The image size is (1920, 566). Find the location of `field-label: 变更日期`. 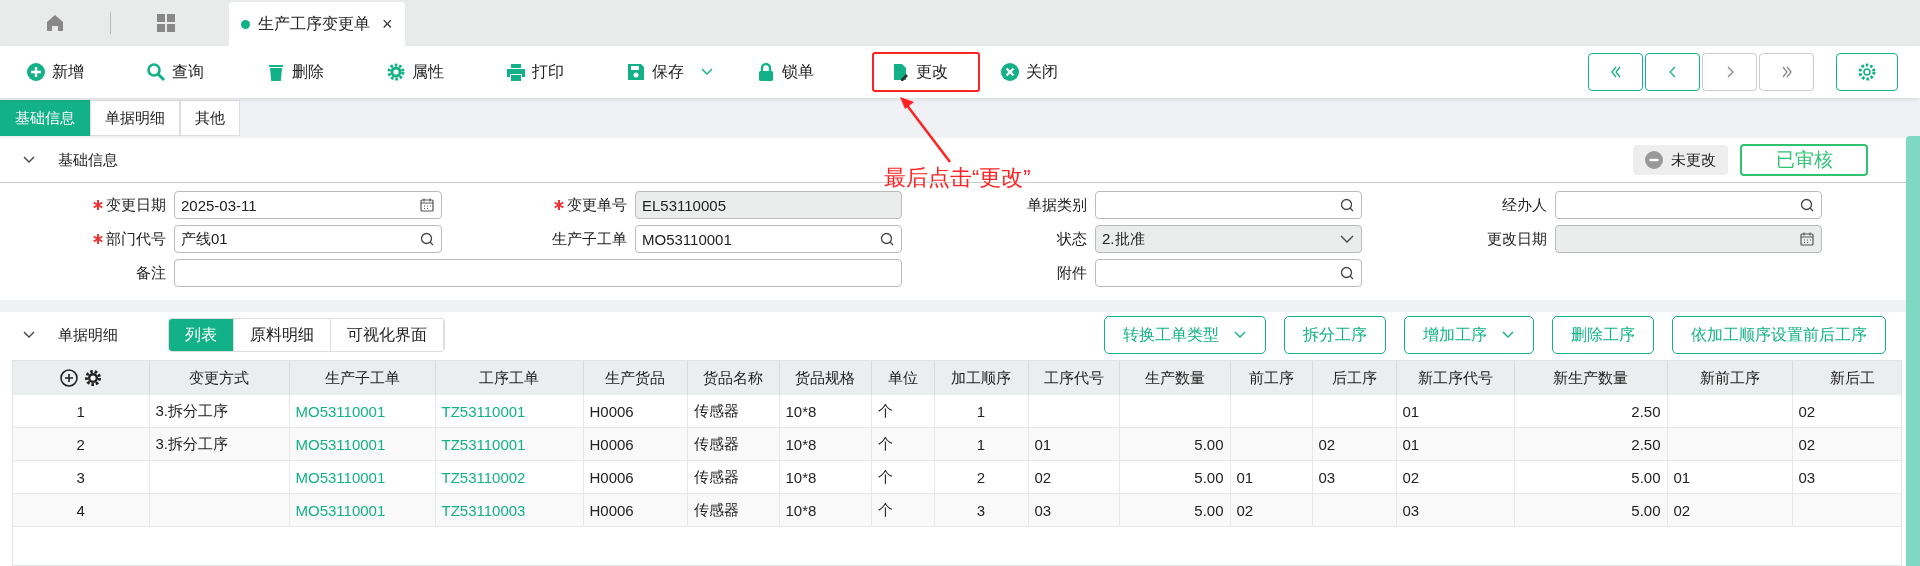

field-label: 变更日期 is located at coordinates (136, 205).